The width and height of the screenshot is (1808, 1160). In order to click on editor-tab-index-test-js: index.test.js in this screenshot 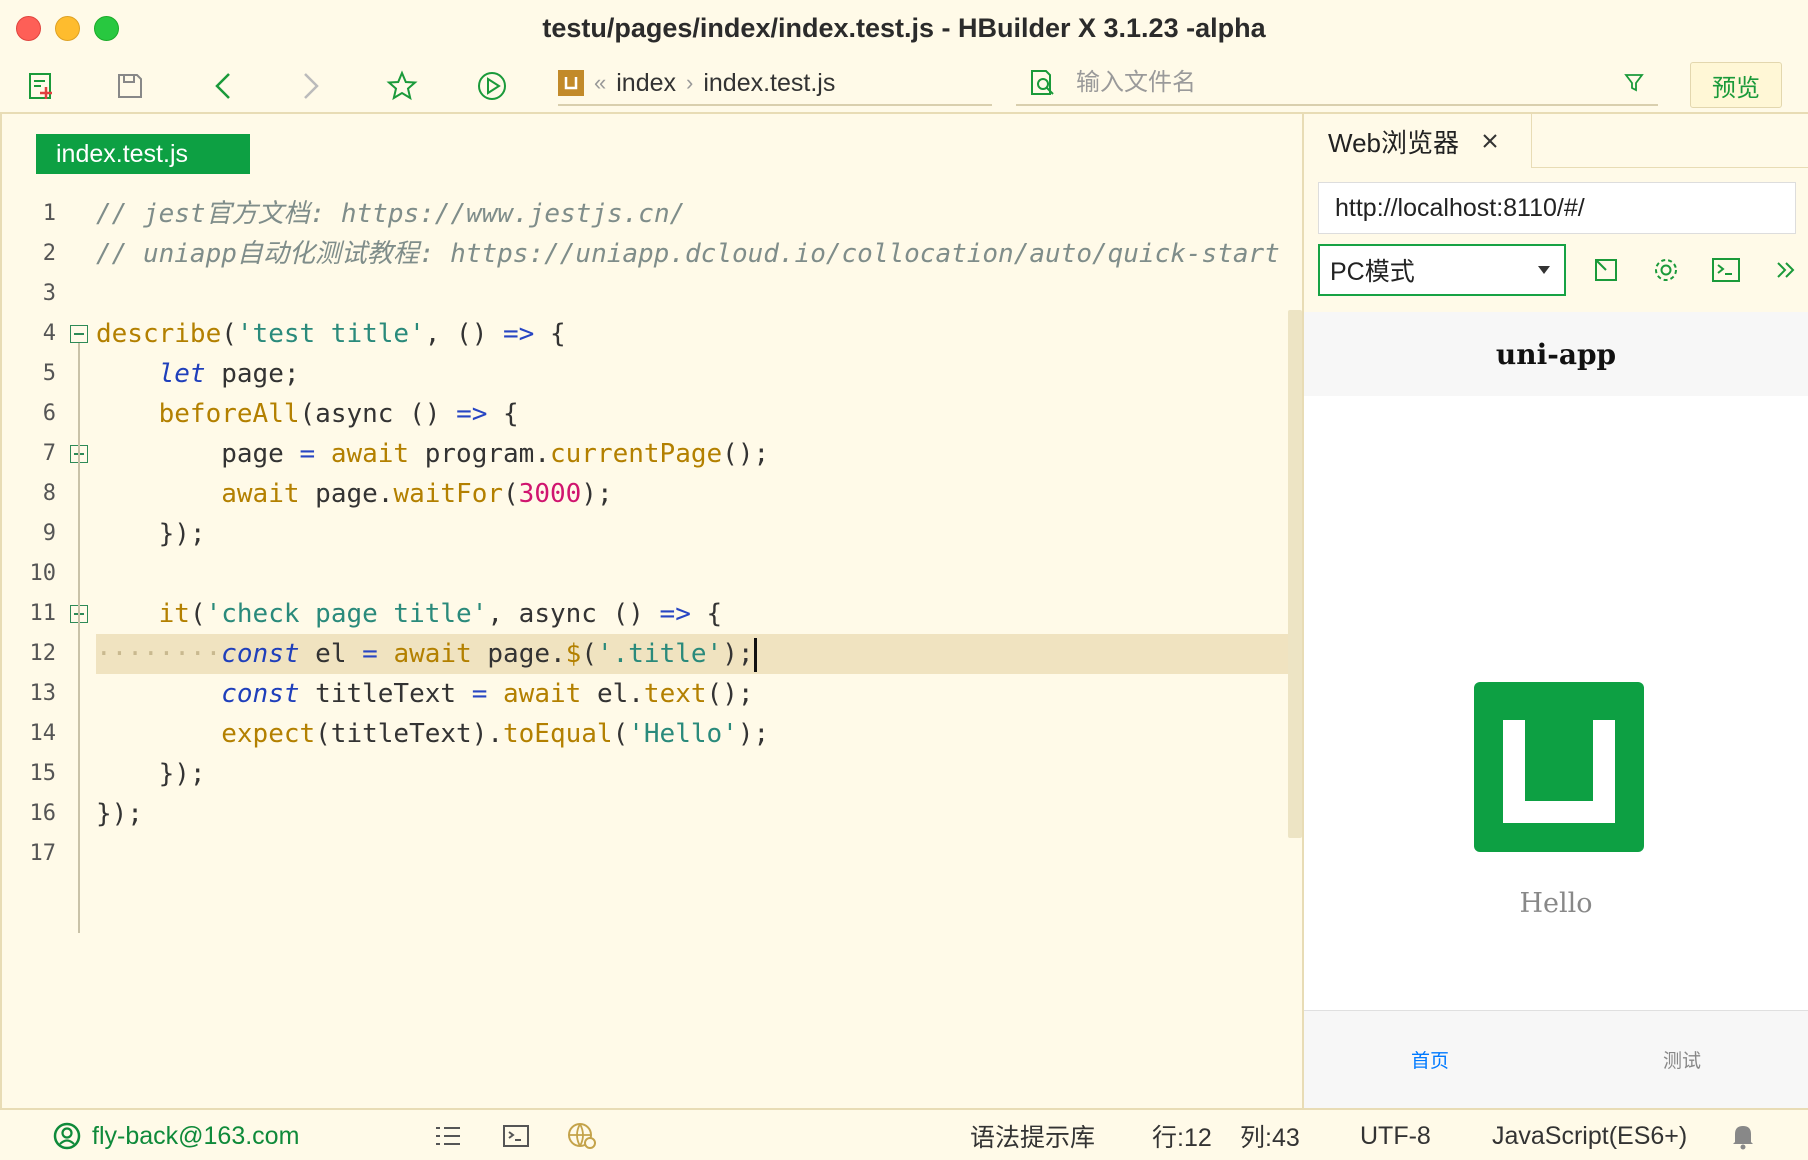, I will do `click(143, 154)`.